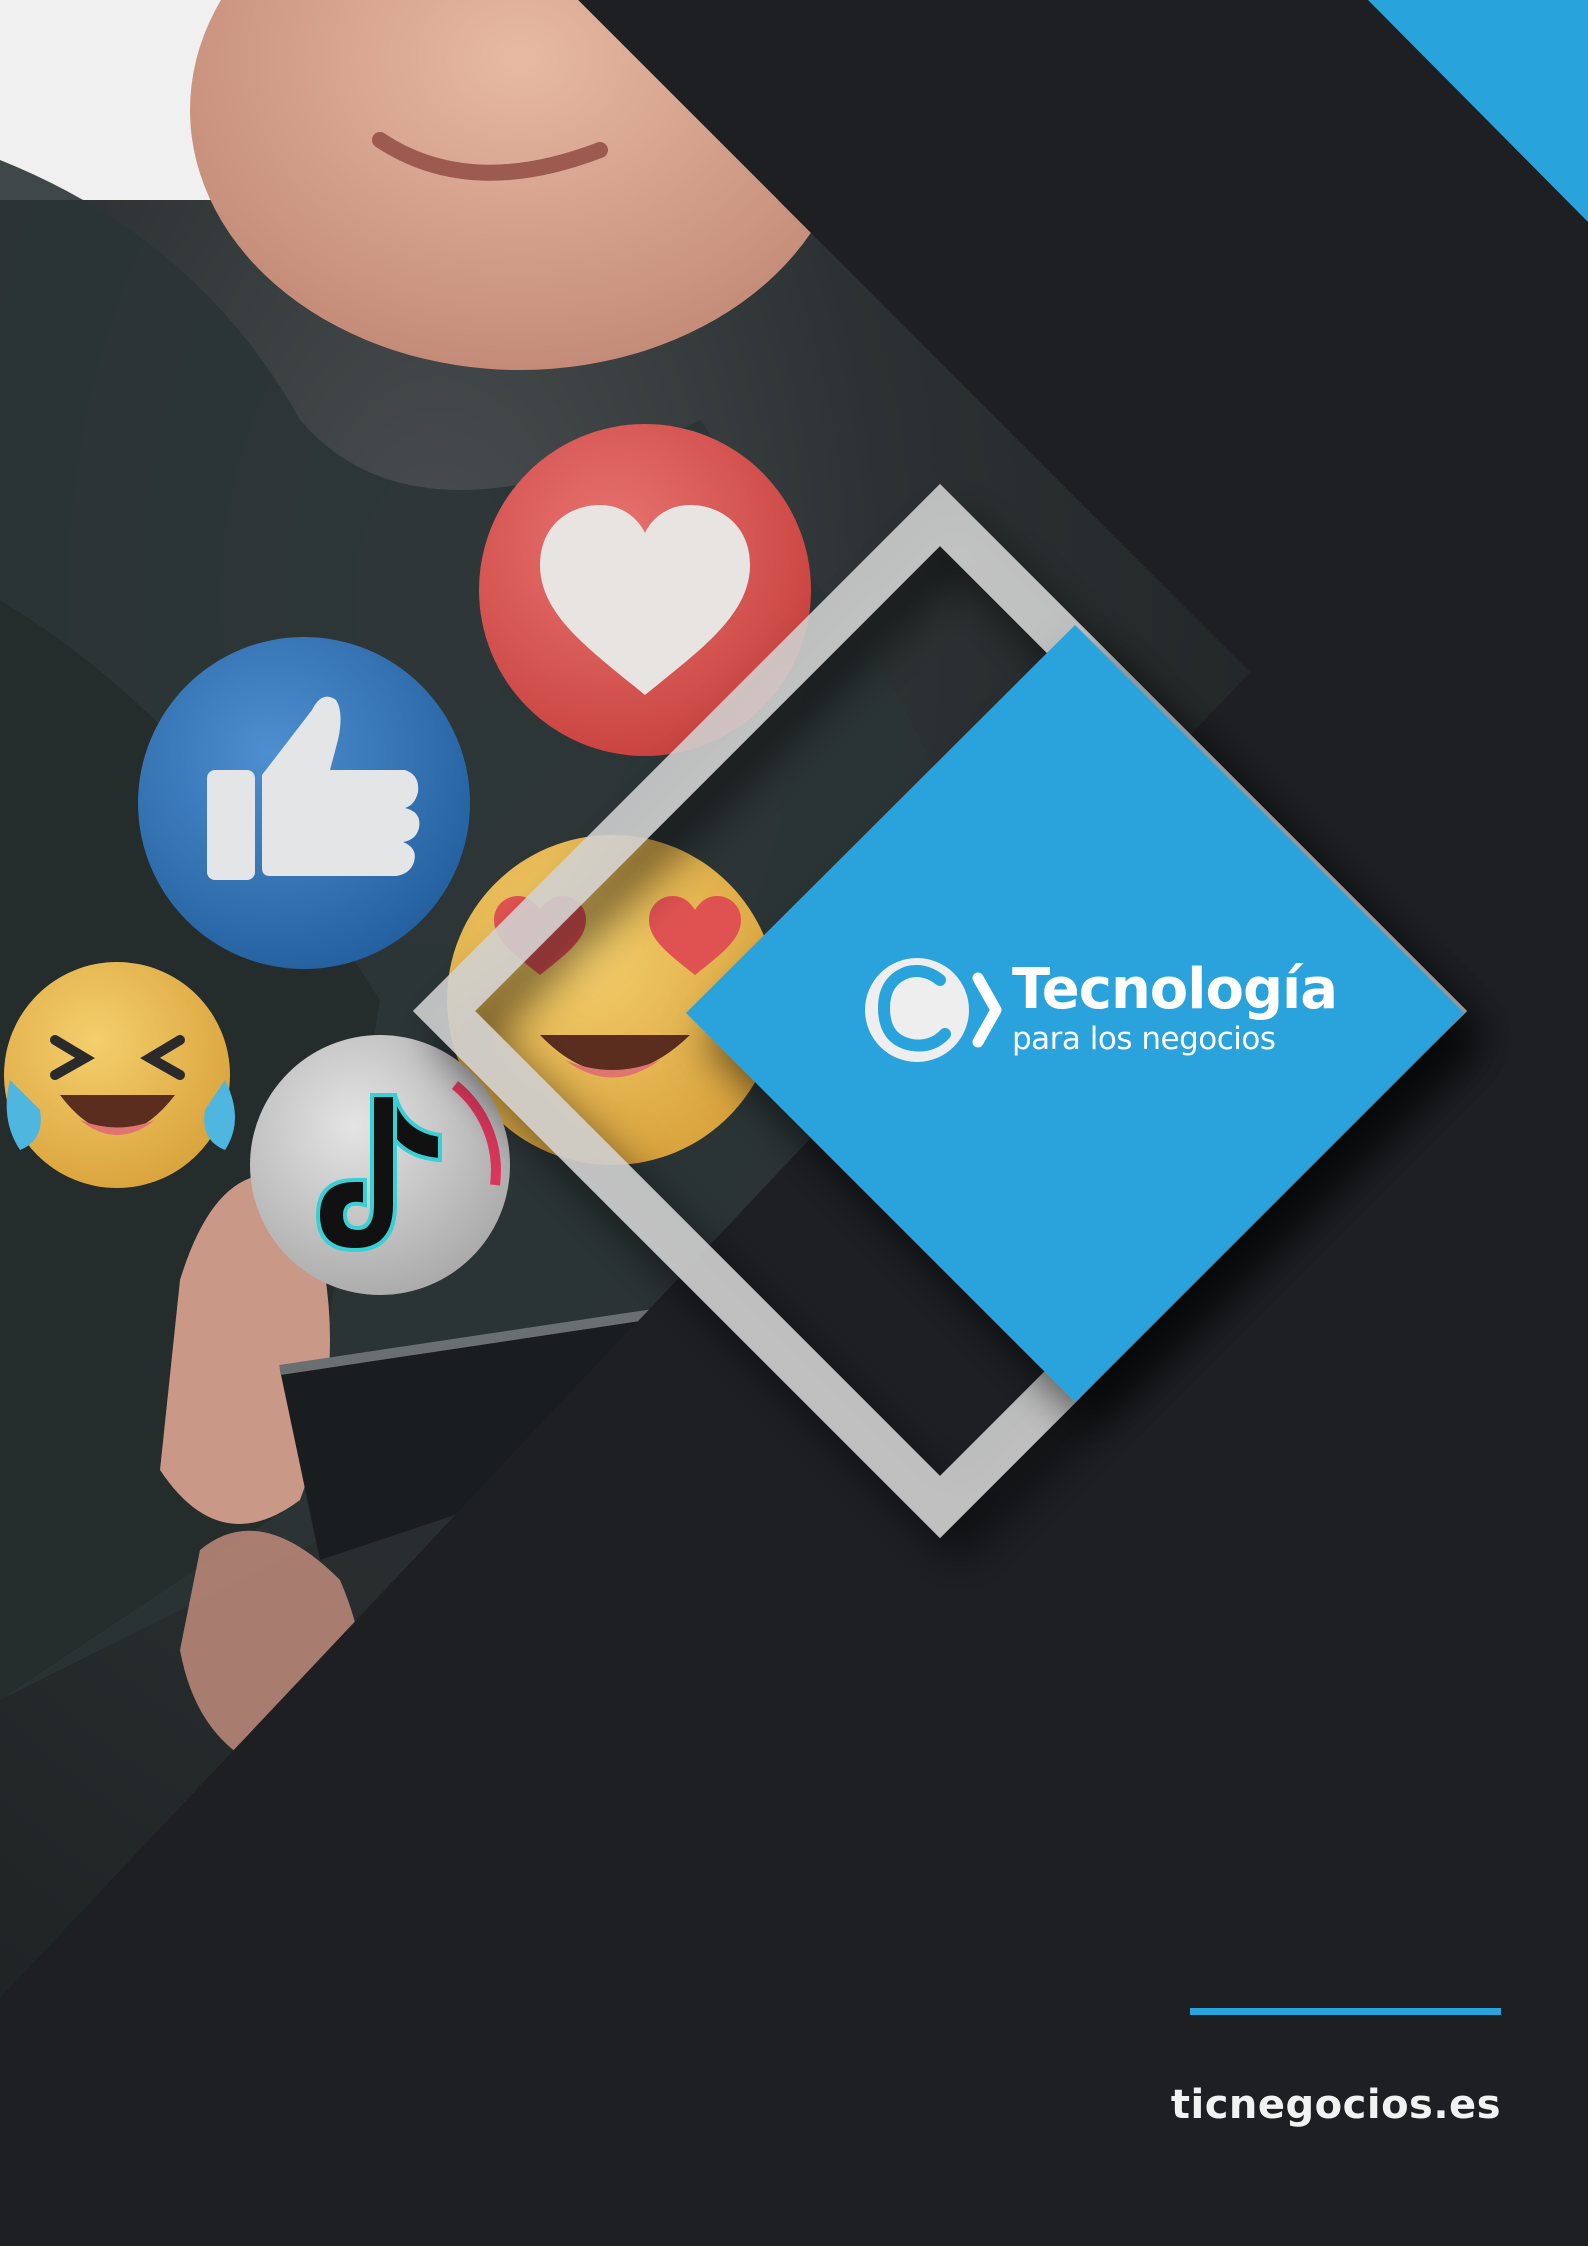 The height and width of the screenshot is (2246, 1588). What do you see at coordinates (1345, 2011) in the screenshot?
I see `footer-divider` at bounding box center [1345, 2011].